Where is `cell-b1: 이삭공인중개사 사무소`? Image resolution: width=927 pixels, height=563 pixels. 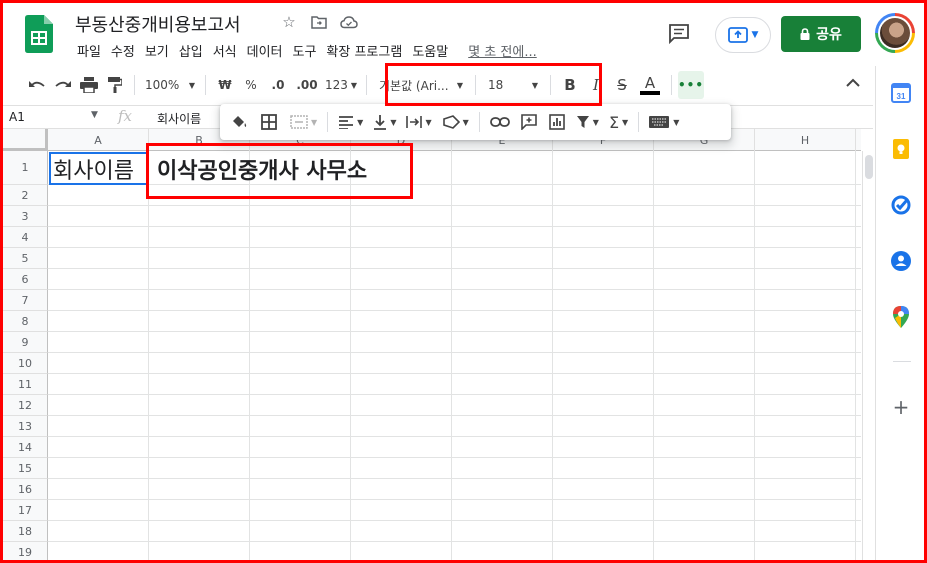
cell-b1: 이삭공인중개사 사무소 is located at coordinates (260, 168).